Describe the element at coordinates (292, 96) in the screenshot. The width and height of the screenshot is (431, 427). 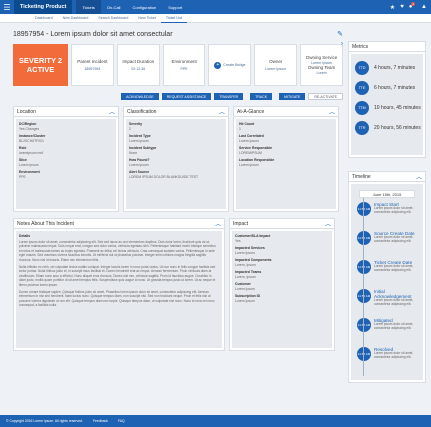
I see `mitigate-button: MITIGATE` at that location.